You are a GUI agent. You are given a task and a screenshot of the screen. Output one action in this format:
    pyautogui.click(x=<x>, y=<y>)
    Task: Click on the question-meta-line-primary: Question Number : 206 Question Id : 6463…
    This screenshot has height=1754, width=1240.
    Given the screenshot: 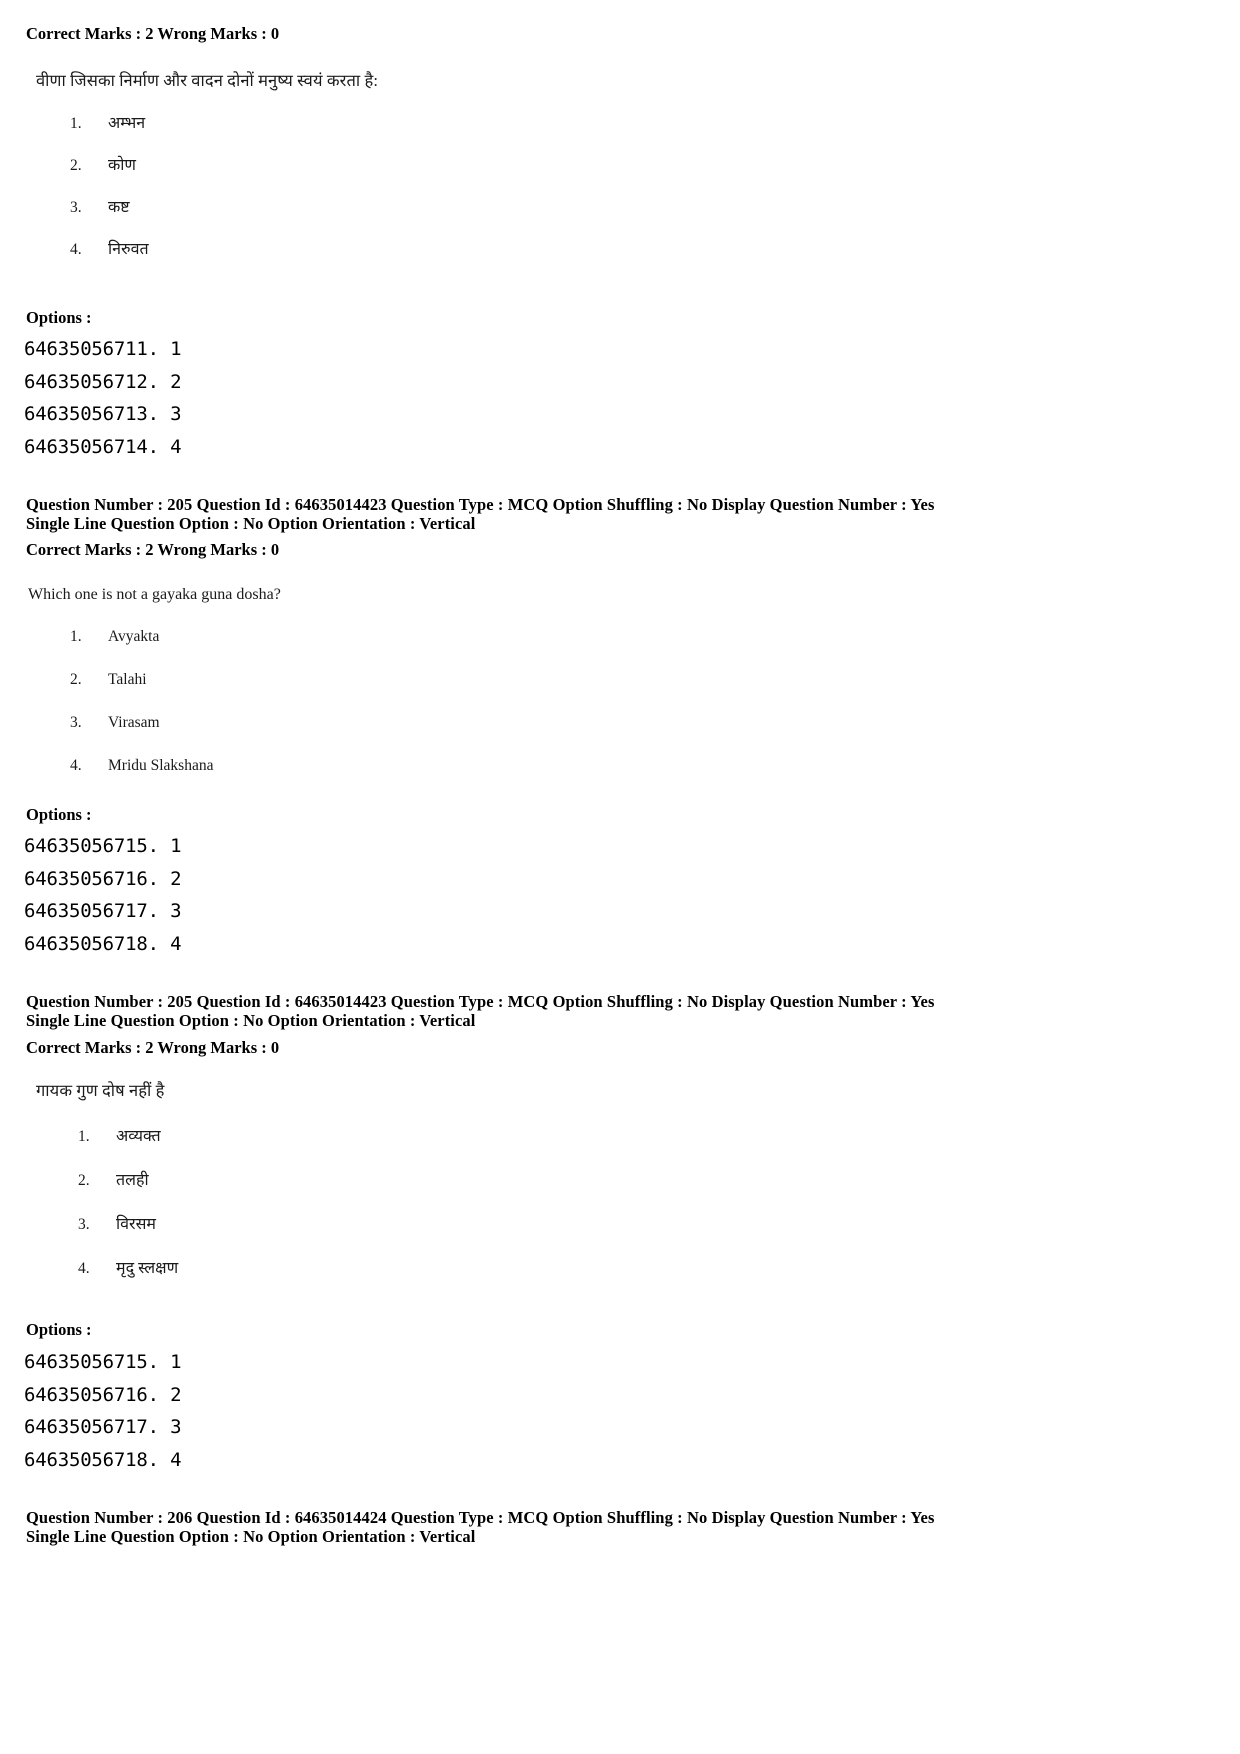 What is the action you would take?
    pyautogui.click(x=480, y=1517)
    